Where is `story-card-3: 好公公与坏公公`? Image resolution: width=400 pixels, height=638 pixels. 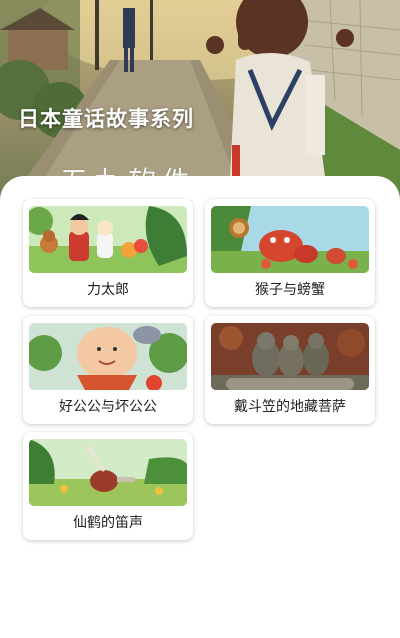
story-card-3: 好公公与坏公公 is located at coordinates (108, 370).